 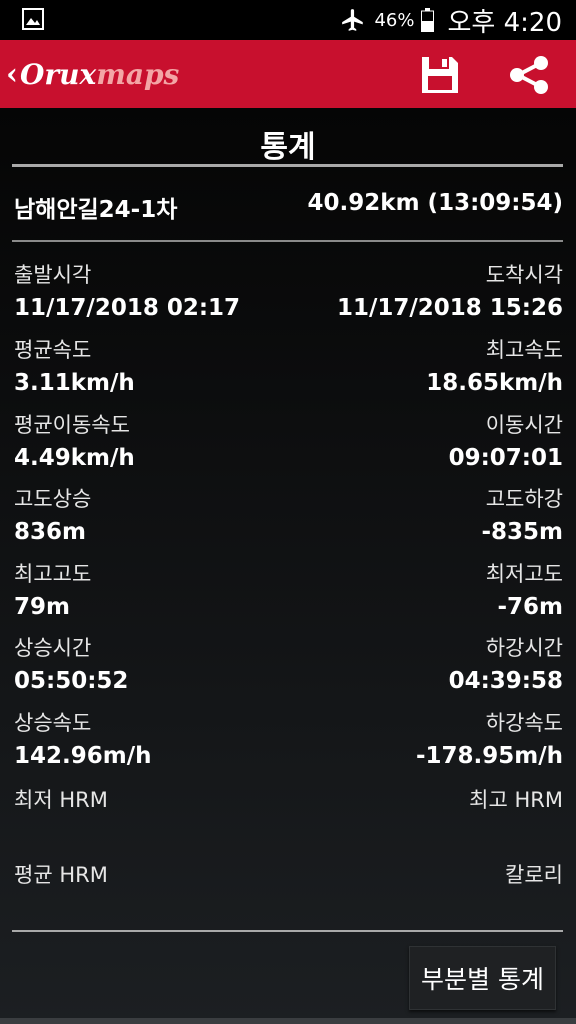 What do you see at coordinates (440, 75) in the screenshot?
I see `save-icon` at bounding box center [440, 75].